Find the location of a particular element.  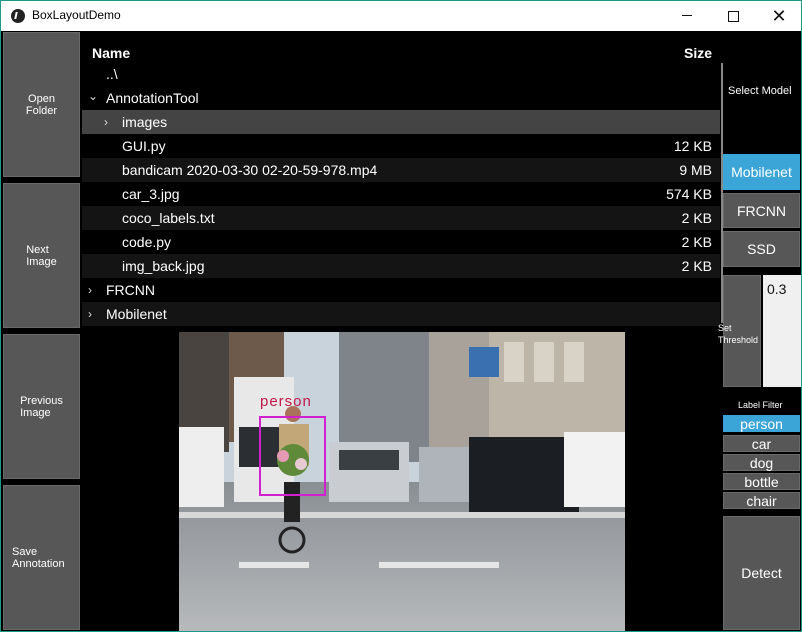

select-model-label: Select Model is located at coordinates (760, 91).